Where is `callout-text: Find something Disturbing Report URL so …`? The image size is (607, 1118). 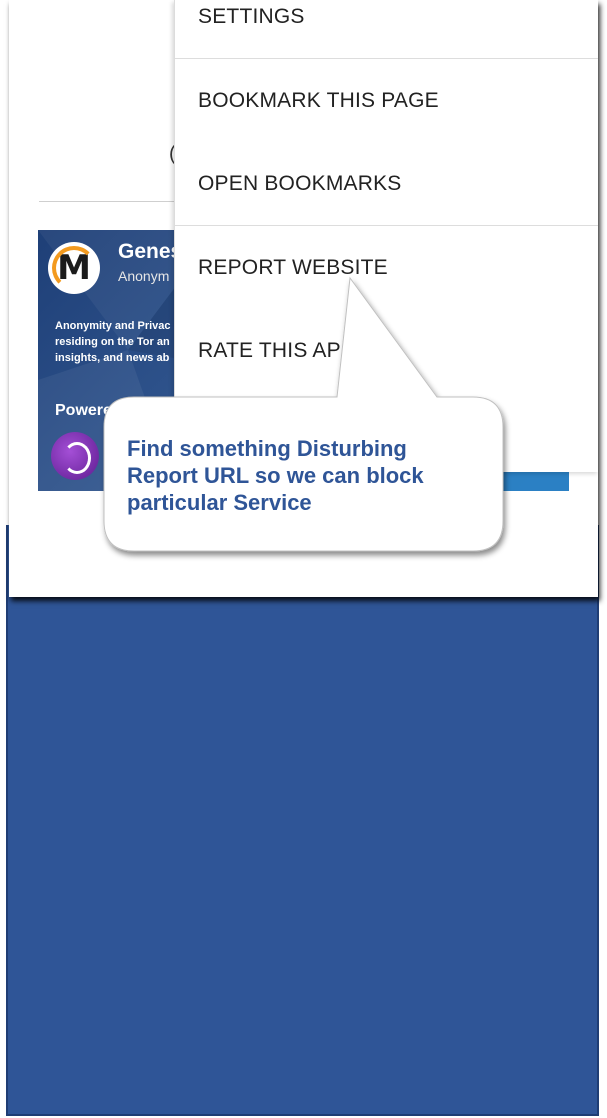 callout-text: Find something Disturbing Report URL so … is located at coordinates (307, 475).